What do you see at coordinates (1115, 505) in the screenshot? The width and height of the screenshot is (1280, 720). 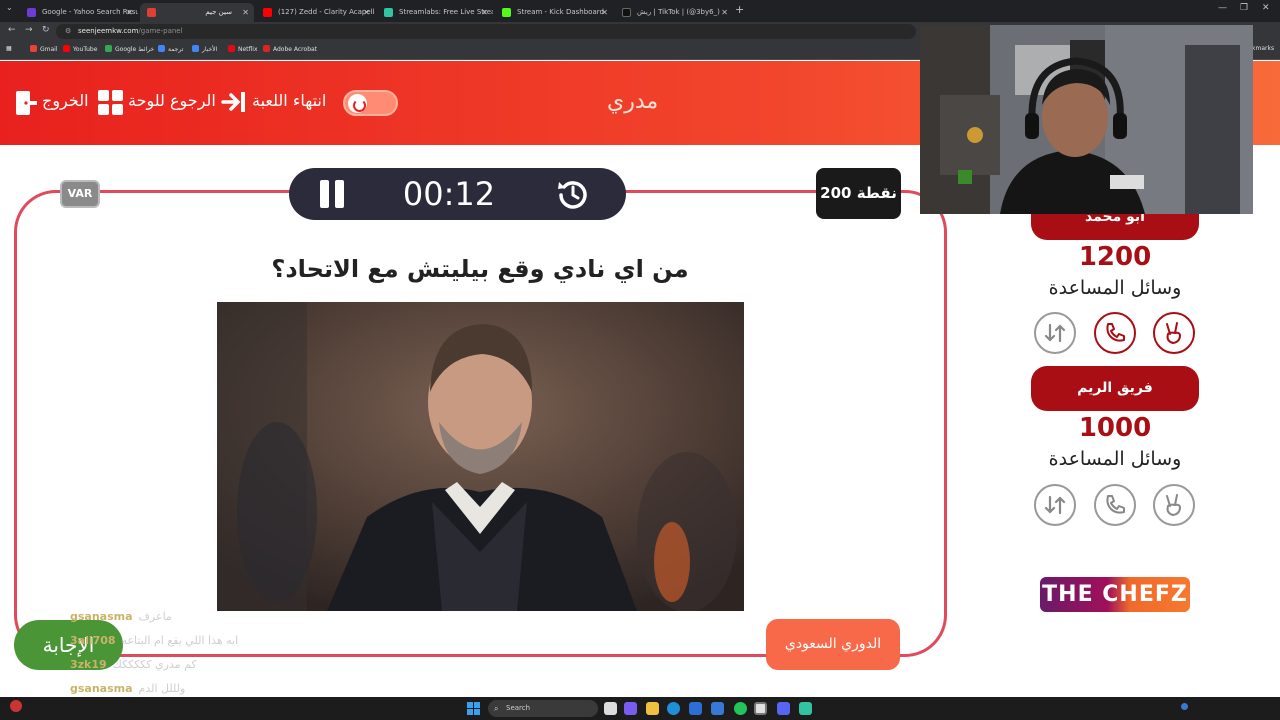 I see `team-2-call-aid` at bounding box center [1115, 505].